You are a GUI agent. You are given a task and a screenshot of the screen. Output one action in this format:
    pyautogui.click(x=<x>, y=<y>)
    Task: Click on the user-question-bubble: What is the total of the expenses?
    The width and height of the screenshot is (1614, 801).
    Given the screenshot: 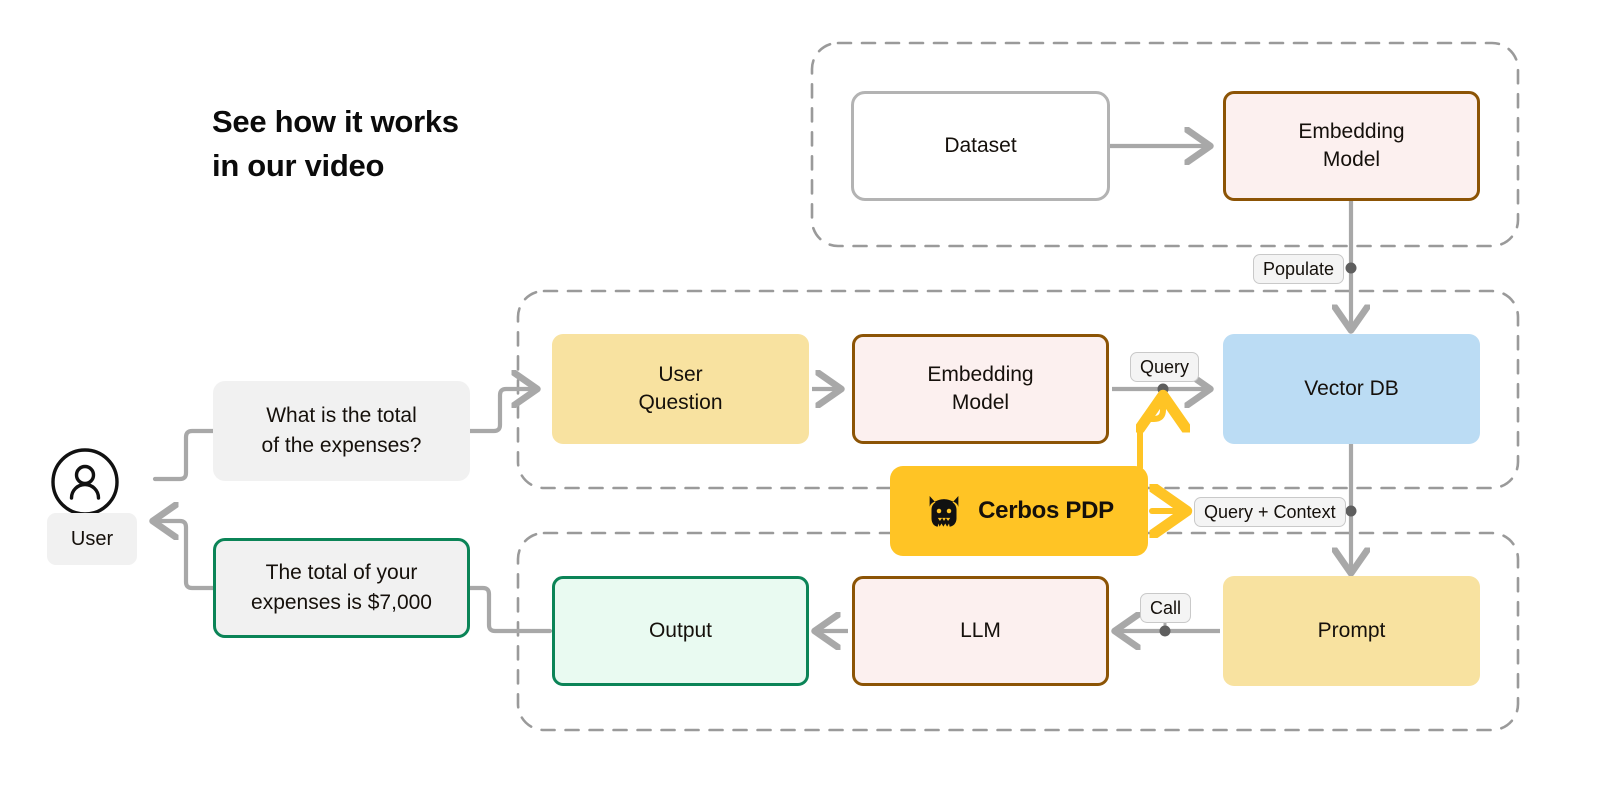 What is the action you would take?
    pyautogui.click(x=341, y=431)
    